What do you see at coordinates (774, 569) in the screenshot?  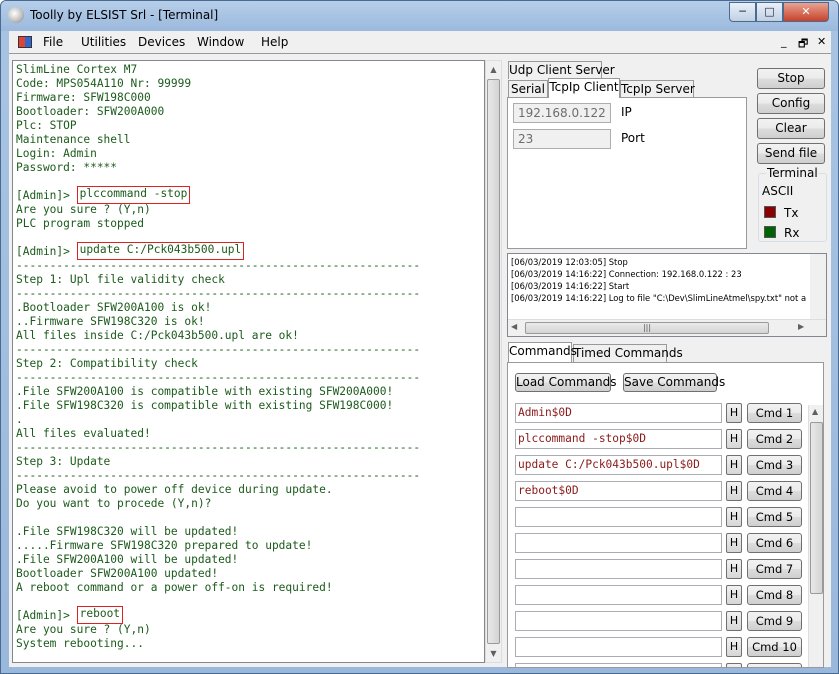 I see `send-command-button: Cmd 7` at bounding box center [774, 569].